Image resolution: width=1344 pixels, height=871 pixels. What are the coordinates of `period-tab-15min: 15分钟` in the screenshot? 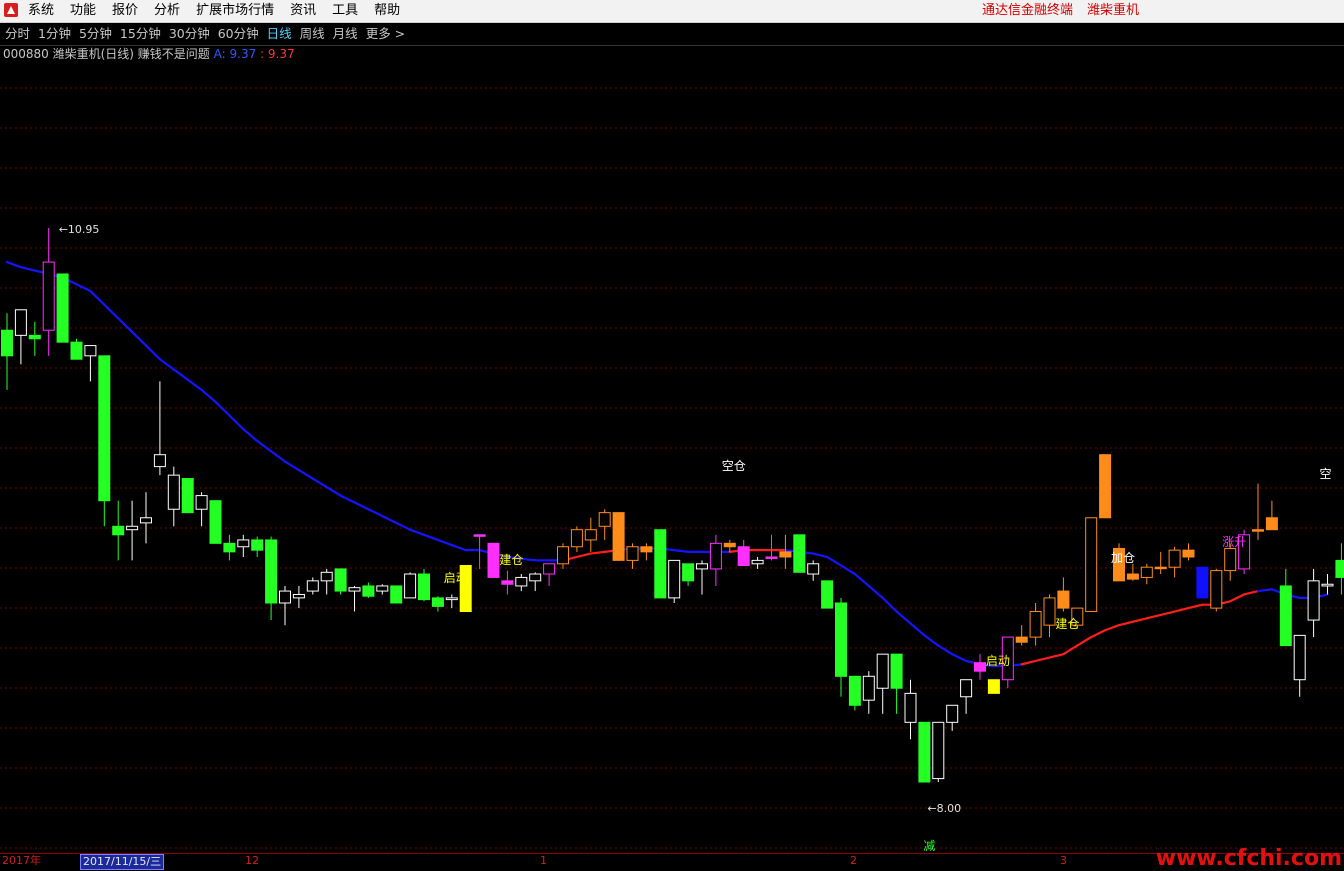 It's located at (140, 34).